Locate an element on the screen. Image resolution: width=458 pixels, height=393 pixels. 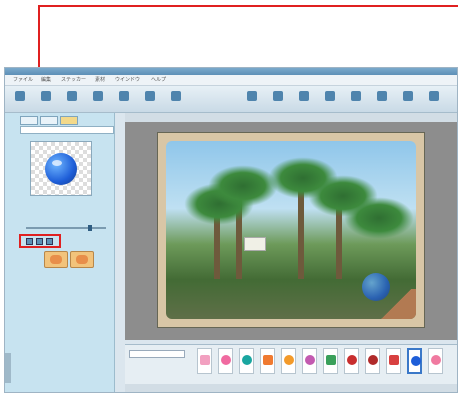
sticker-picture-icon is located at coordinates (56, 259).